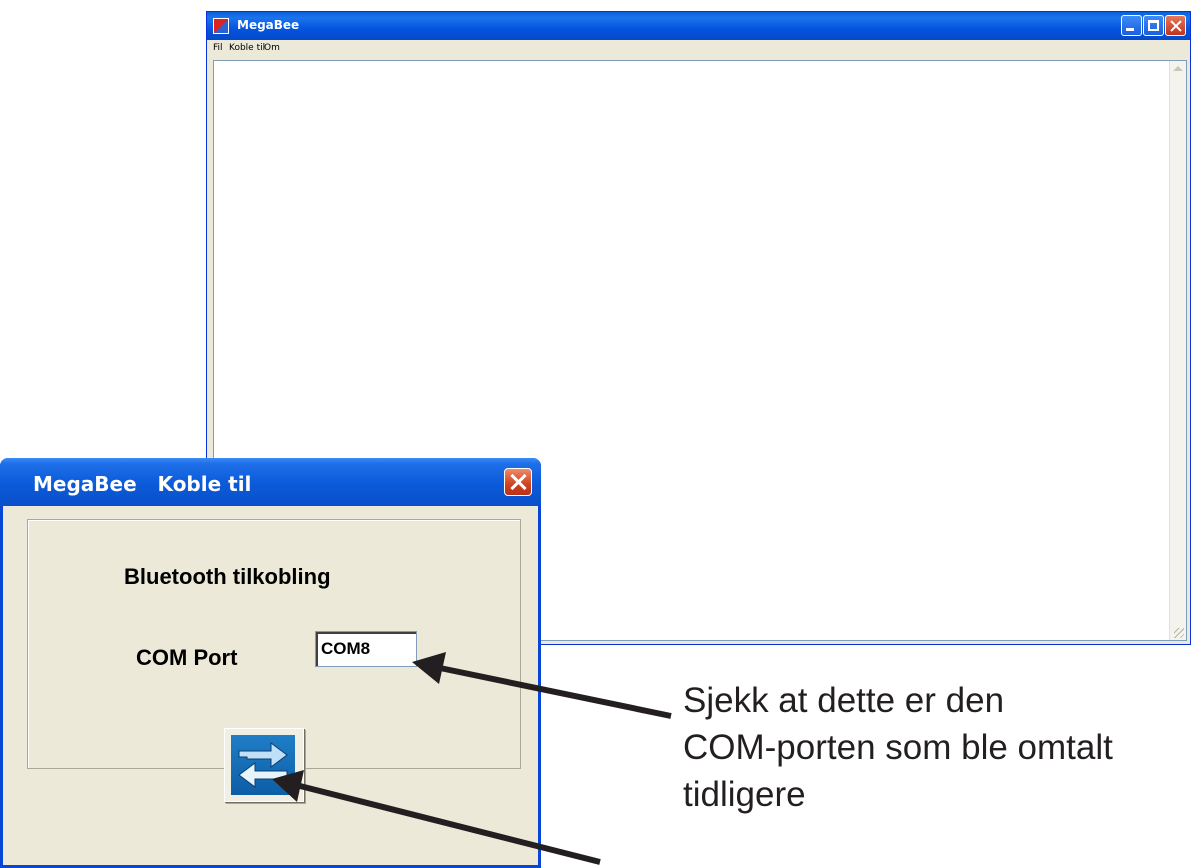  Describe the element at coordinates (450, 824) in the screenshot. I see `arrow-to-connect-button` at that location.